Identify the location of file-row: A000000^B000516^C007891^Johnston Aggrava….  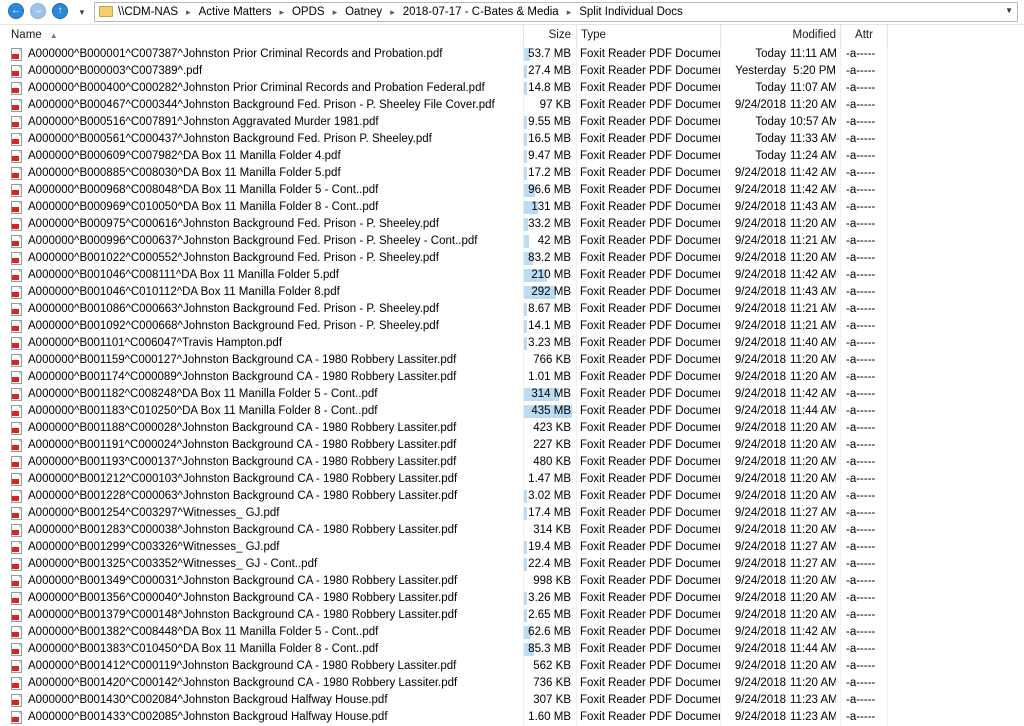
(445, 122).